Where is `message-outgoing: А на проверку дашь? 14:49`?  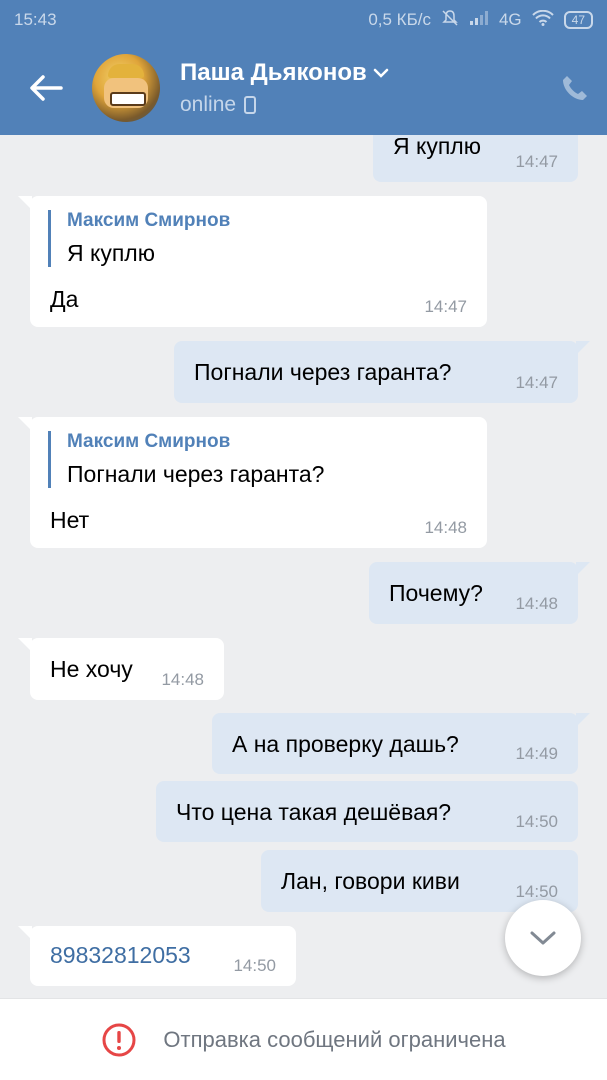
message-outgoing: А на проверку дашь? 14:49 is located at coordinates (401, 743).